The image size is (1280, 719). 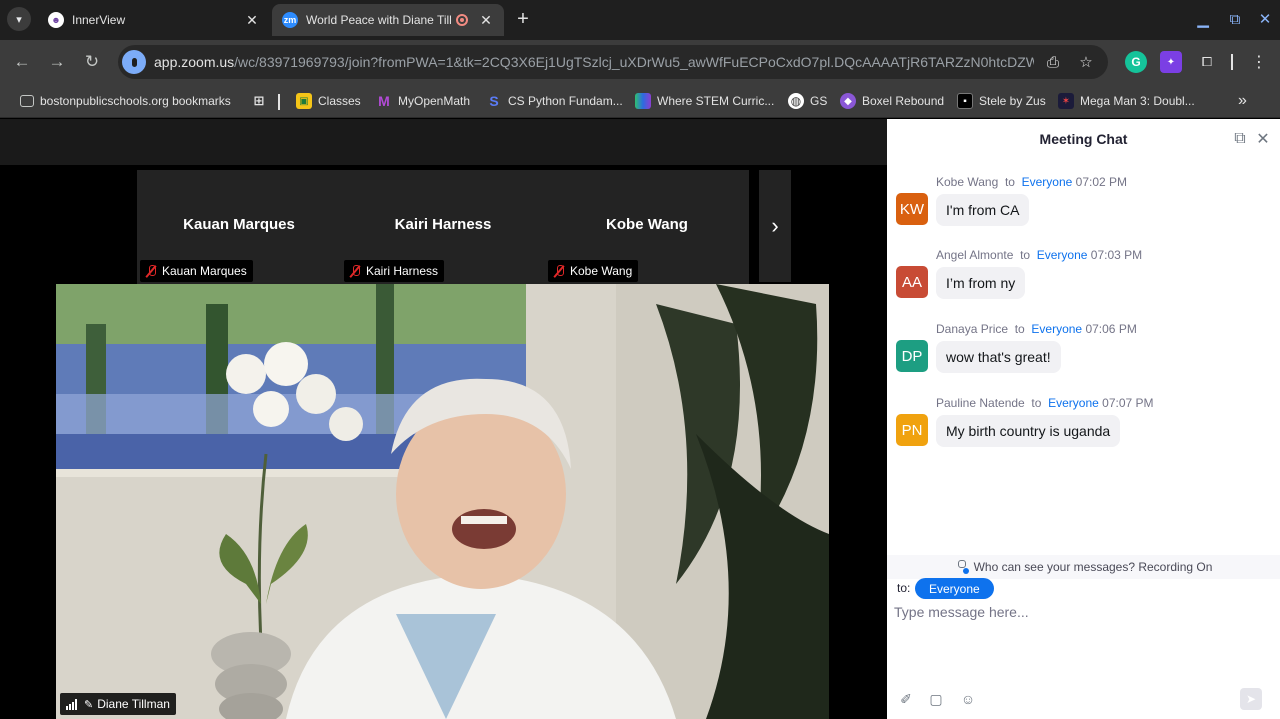 What do you see at coordinates (22, 62) in the screenshot?
I see `back-icon: ←` at bounding box center [22, 62].